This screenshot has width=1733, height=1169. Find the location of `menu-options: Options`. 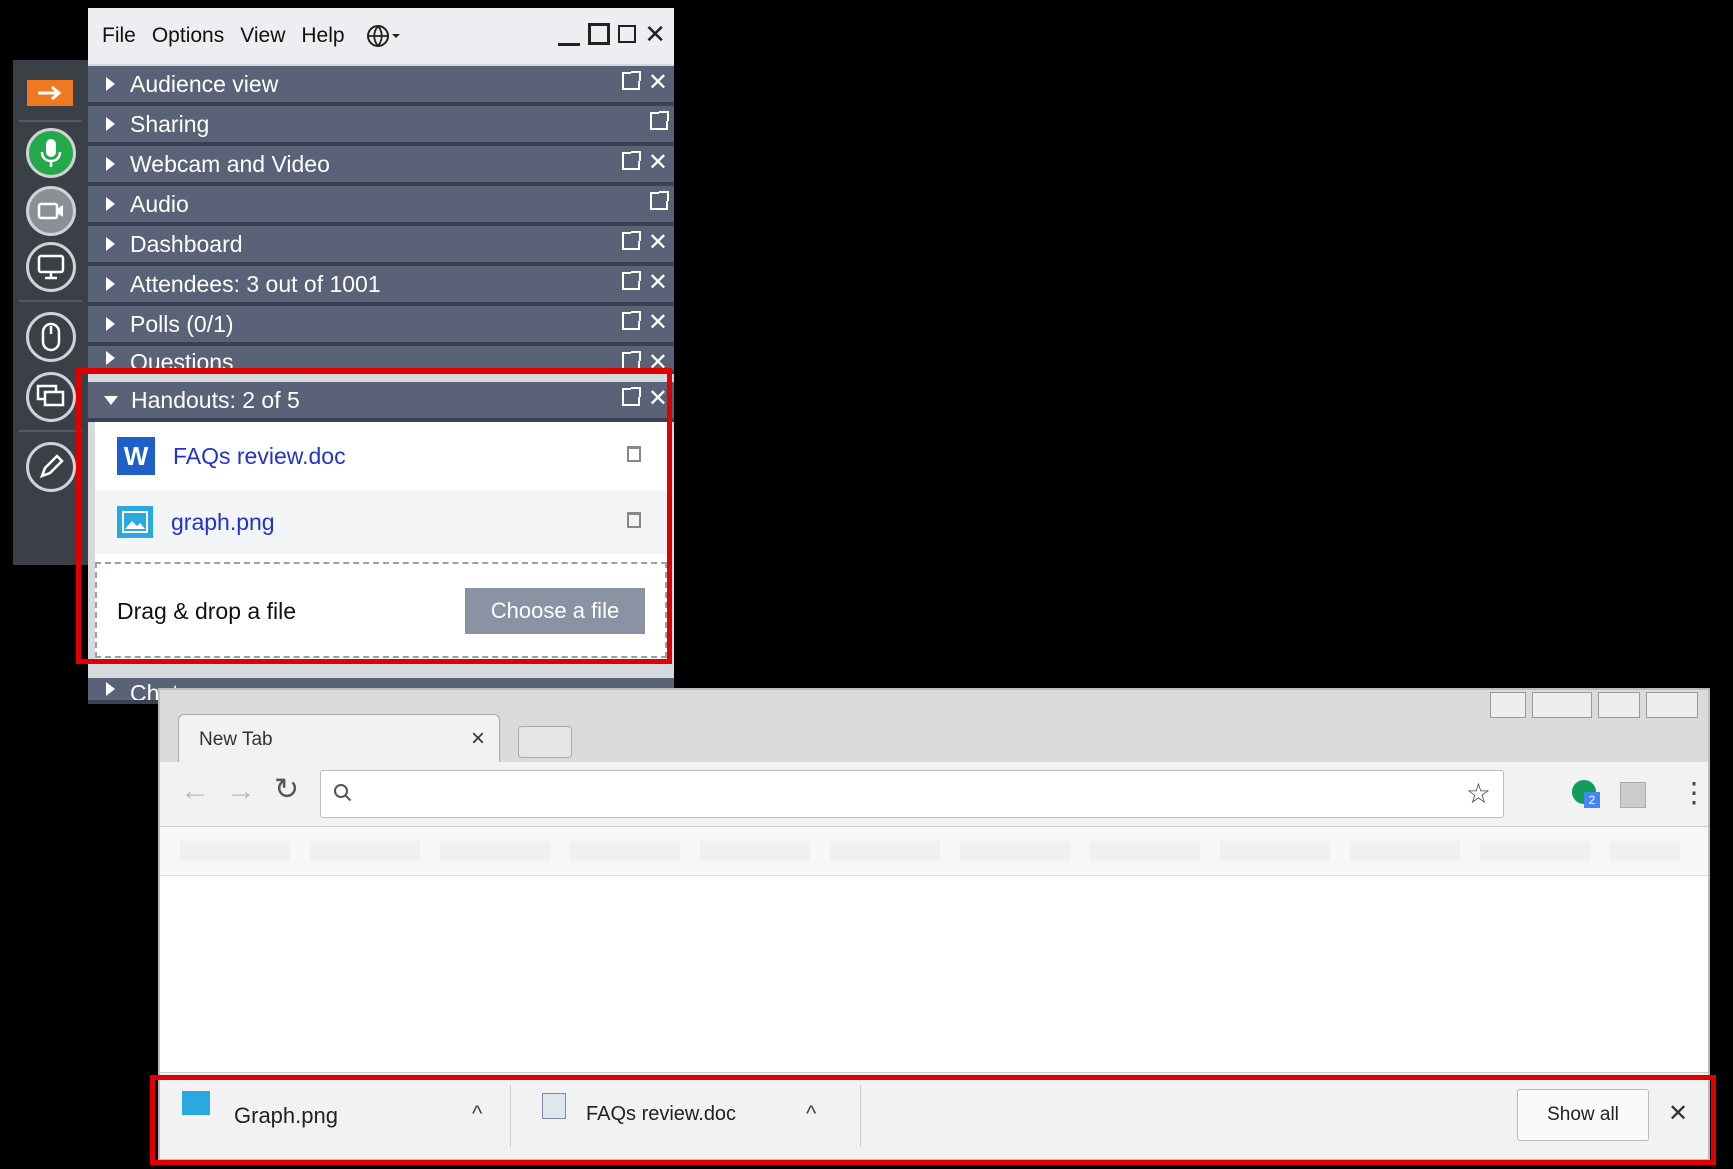

menu-options: Options is located at coordinates (188, 36).